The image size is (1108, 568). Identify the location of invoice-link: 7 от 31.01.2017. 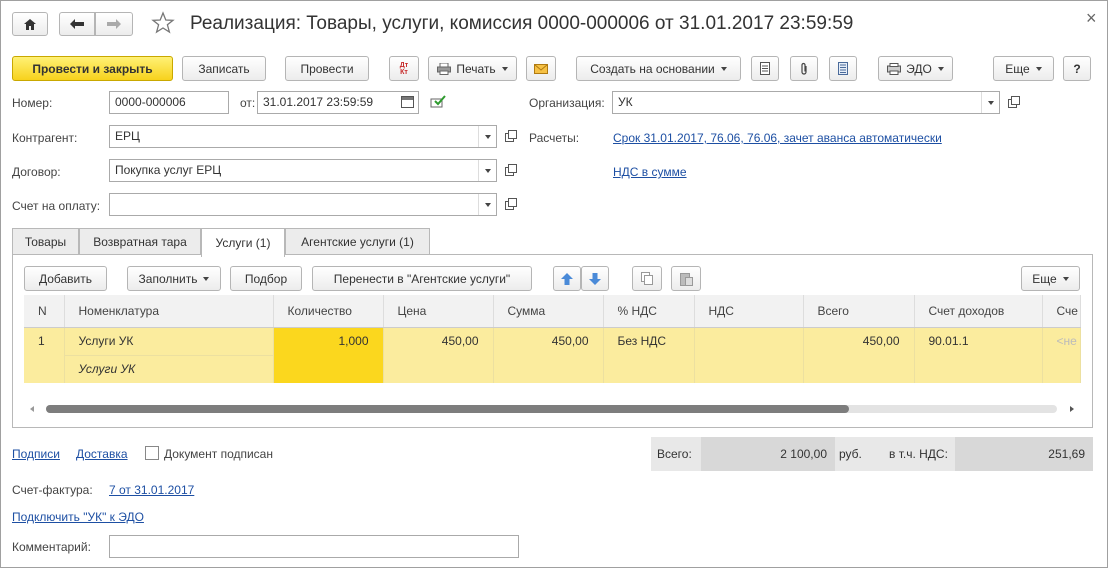
(151, 490).